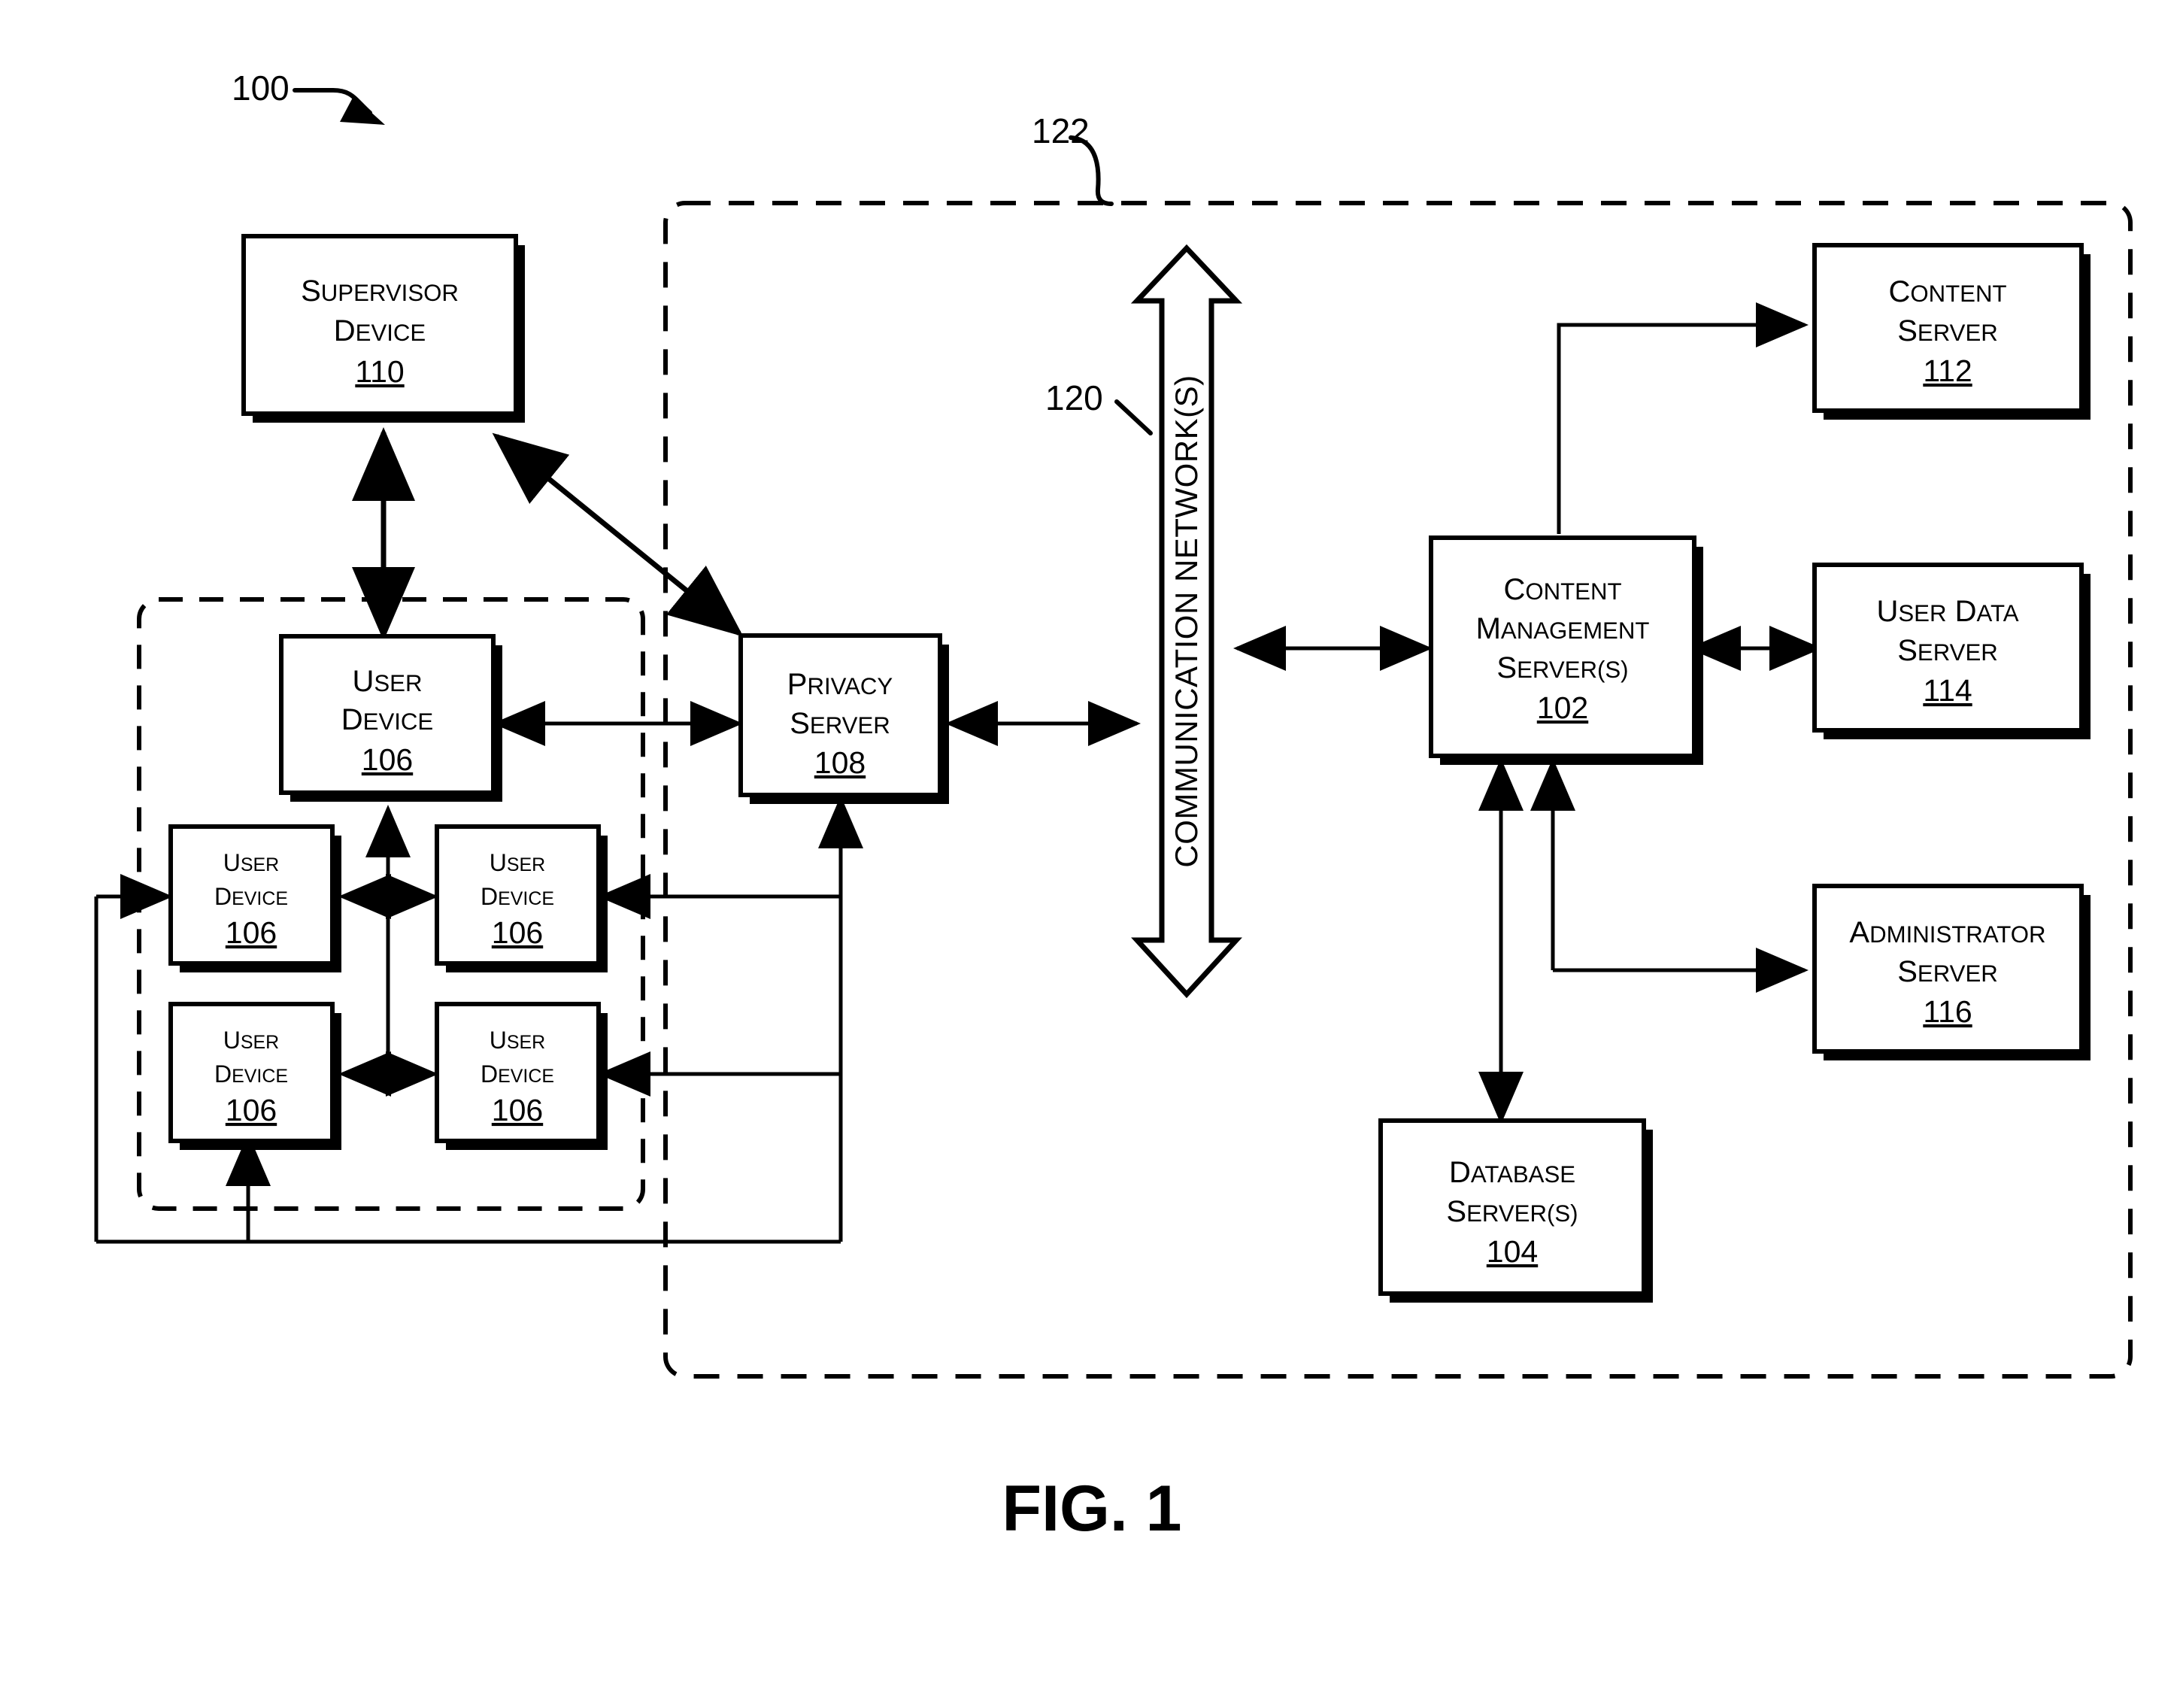  Describe the element at coordinates (251, 933) in the screenshot. I see `user-device-ml-ref: 106` at that location.